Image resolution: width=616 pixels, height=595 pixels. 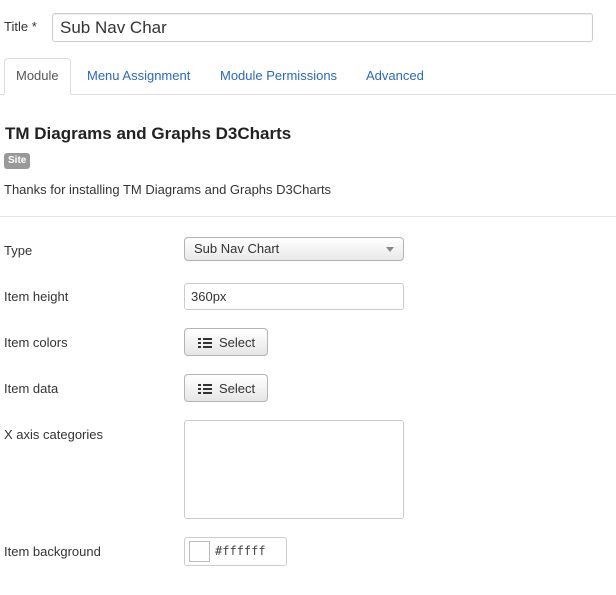 What do you see at coordinates (148, 133) in the screenshot?
I see `module-heading: TM Diagrams and Graphs D3Charts` at bounding box center [148, 133].